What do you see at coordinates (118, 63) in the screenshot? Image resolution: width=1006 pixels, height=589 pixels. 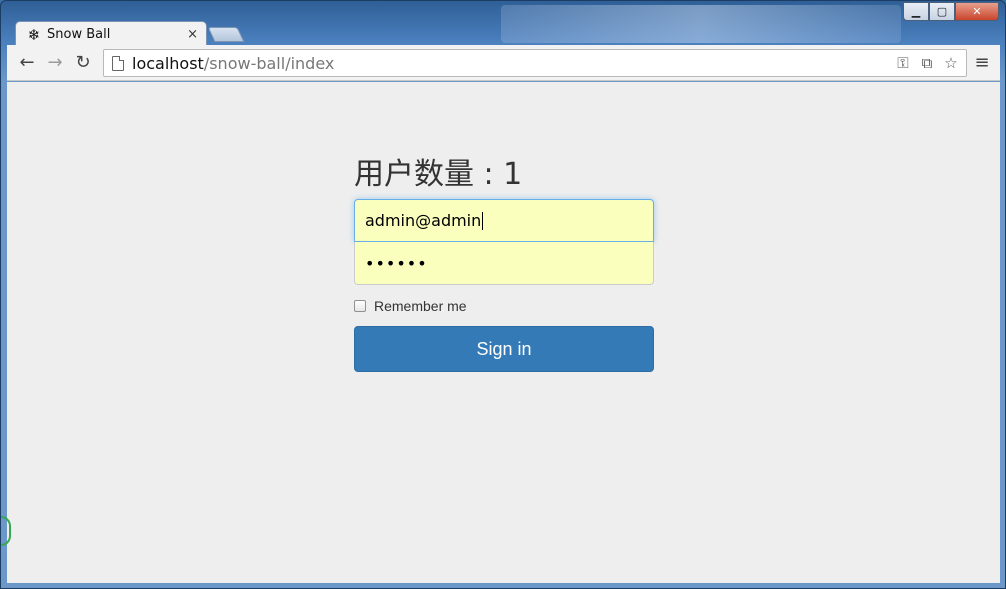 I see `page-icon` at bounding box center [118, 63].